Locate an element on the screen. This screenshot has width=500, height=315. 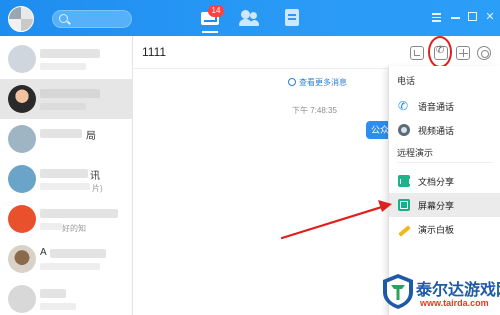
maximize-button is located at coordinates (473, 17).